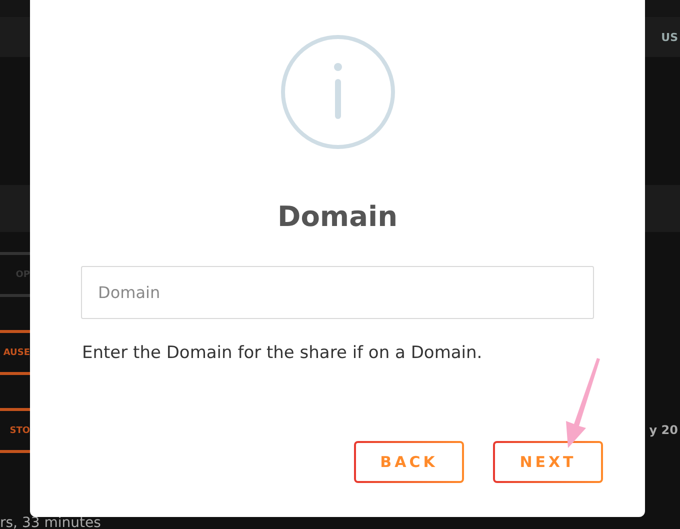  I want to click on next-button: NEXT, so click(548, 462).